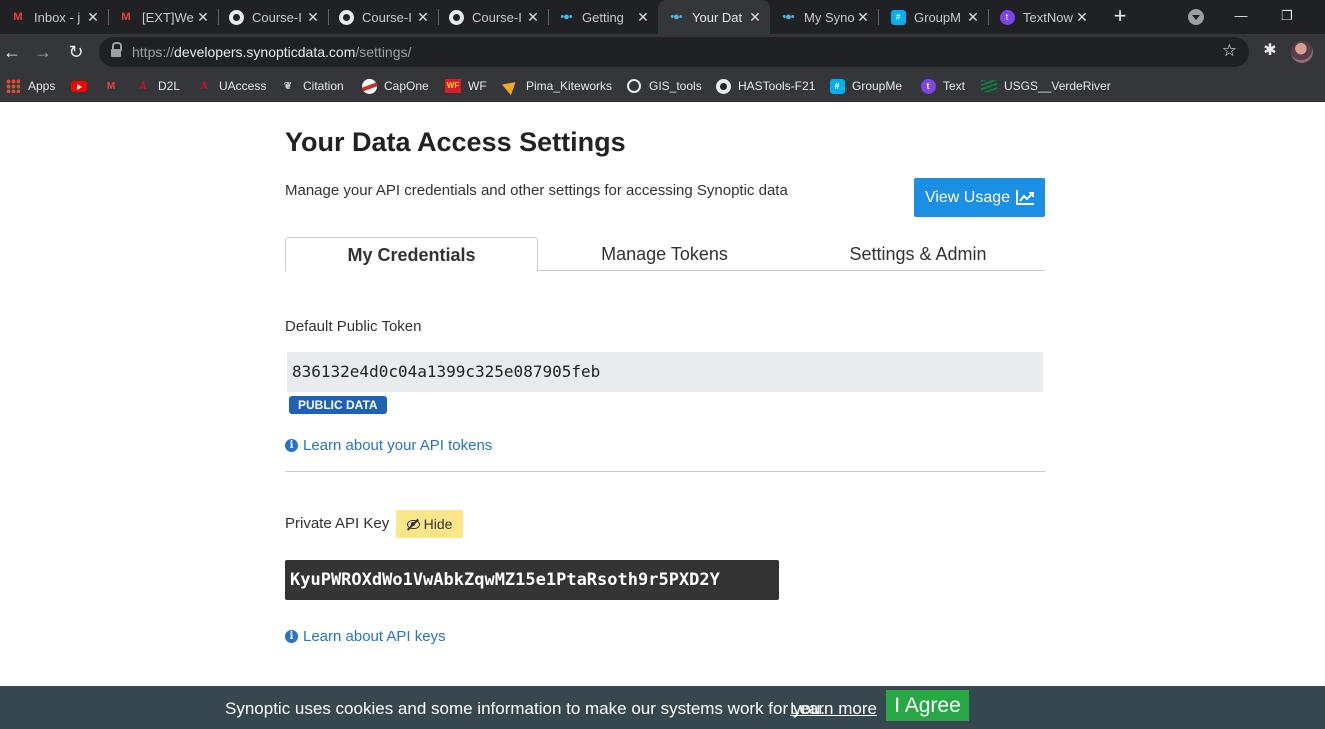  I want to click on bookmark-uaccess: A UAccess, so click(231, 86).